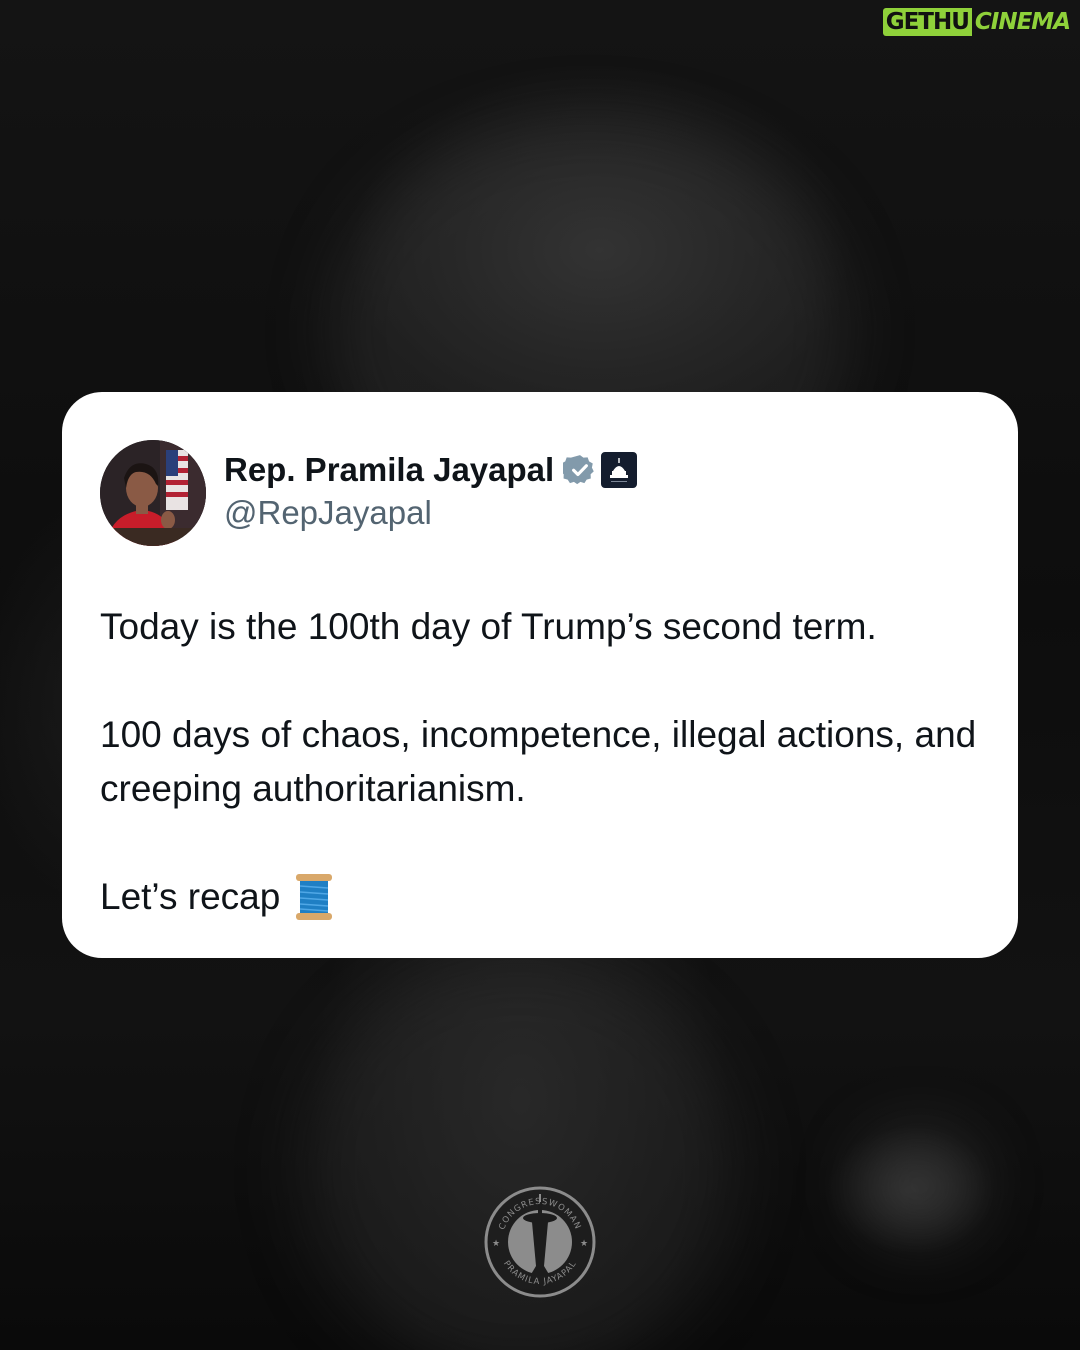 This screenshot has height=1350, width=1080. What do you see at coordinates (619, 470) in the screenshot?
I see `capitol-badge-icon` at bounding box center [619, 470].